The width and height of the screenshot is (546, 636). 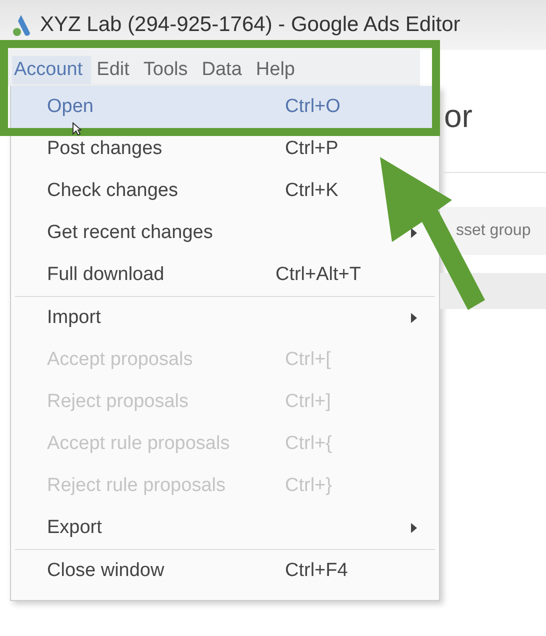 What do you see at coordinates (250, 25) in the screenshot?
I see `window-title: XYZ Lab (294-925-1764) - Google Ads Editor` at bounding box center [250, 25].